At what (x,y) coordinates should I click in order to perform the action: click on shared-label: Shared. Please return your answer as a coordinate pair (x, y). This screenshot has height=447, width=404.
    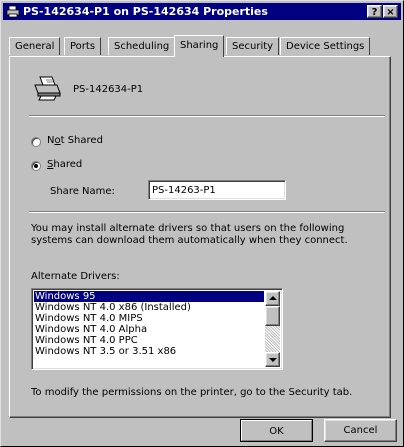
    Looking at the image, I should click on (64, 164).